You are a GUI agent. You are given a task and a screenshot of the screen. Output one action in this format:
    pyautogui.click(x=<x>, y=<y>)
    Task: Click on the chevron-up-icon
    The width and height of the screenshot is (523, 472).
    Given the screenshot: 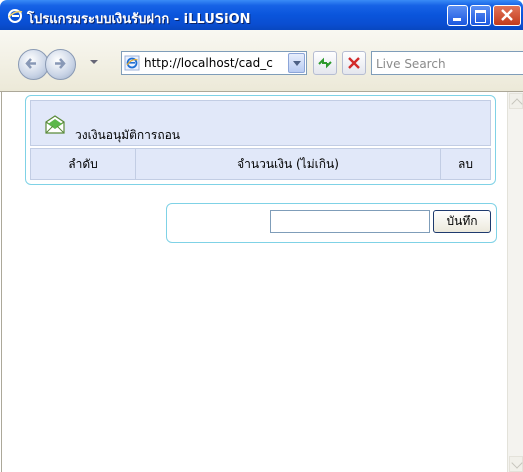 What is the action you would take?
    pyautogui.click(x=517, y=104)
    